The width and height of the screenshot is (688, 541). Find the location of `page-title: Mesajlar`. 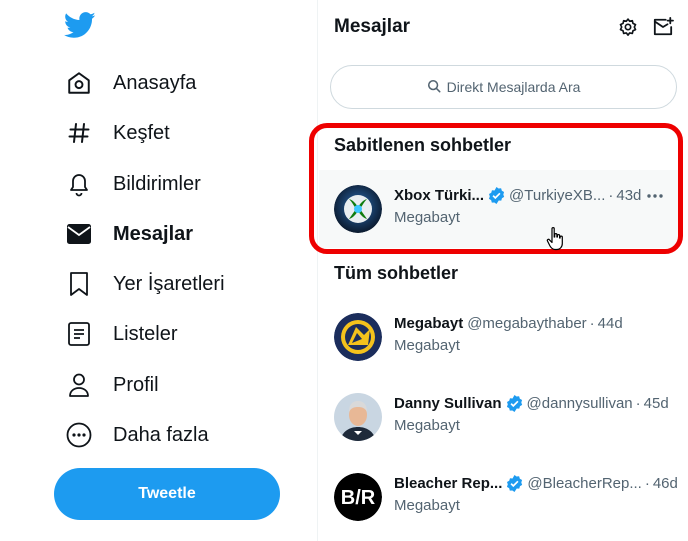

page-title: Mesajlar is located at coordinates (372, 26).